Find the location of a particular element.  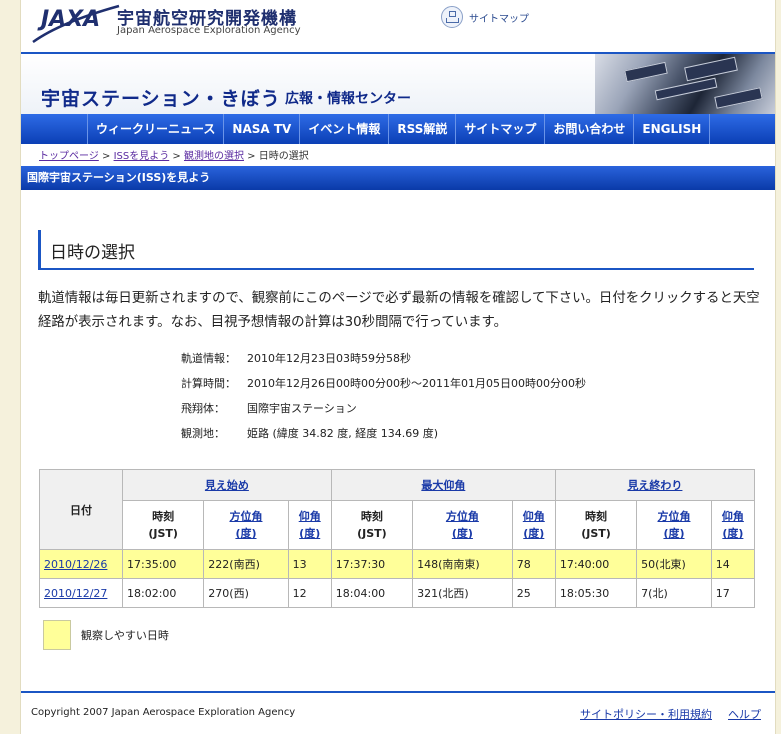

iss-photo is located at coordinates (685, 84).